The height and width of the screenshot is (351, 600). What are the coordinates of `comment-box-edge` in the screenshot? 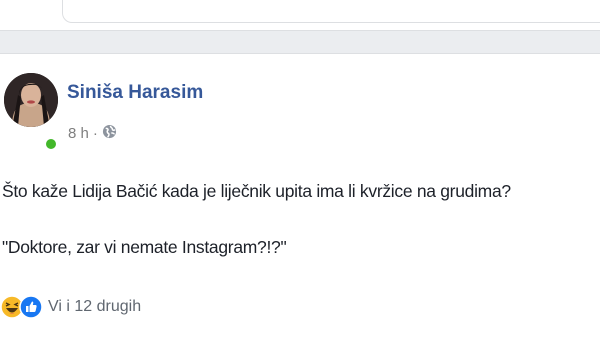 It's located at (331, 11).